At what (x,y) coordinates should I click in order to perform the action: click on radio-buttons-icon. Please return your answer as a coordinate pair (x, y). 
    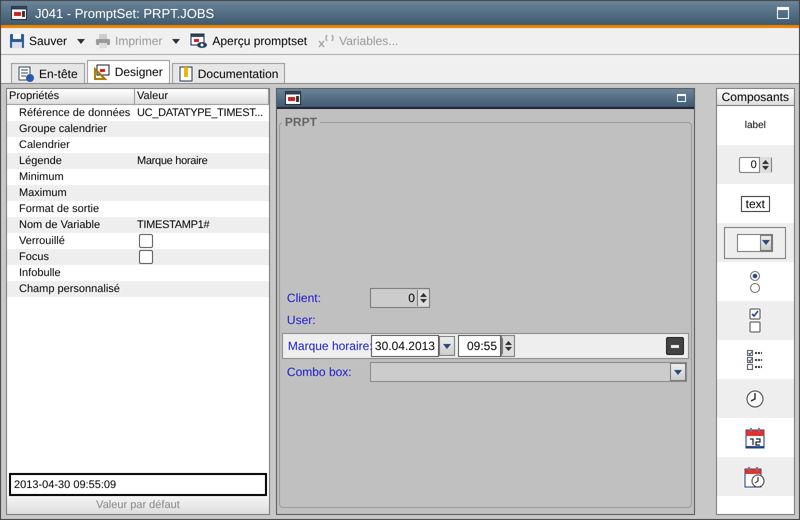
    Looking at the image, I should click on (755, 282).